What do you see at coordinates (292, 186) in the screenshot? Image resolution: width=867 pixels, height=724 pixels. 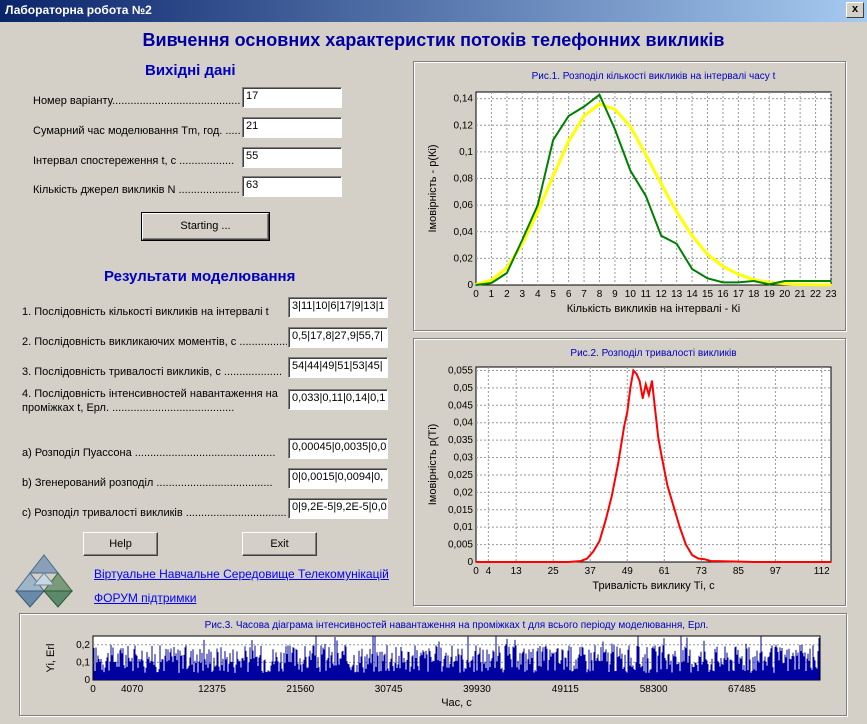 I see `sources-input: 63` at bounding box center [292, 186].